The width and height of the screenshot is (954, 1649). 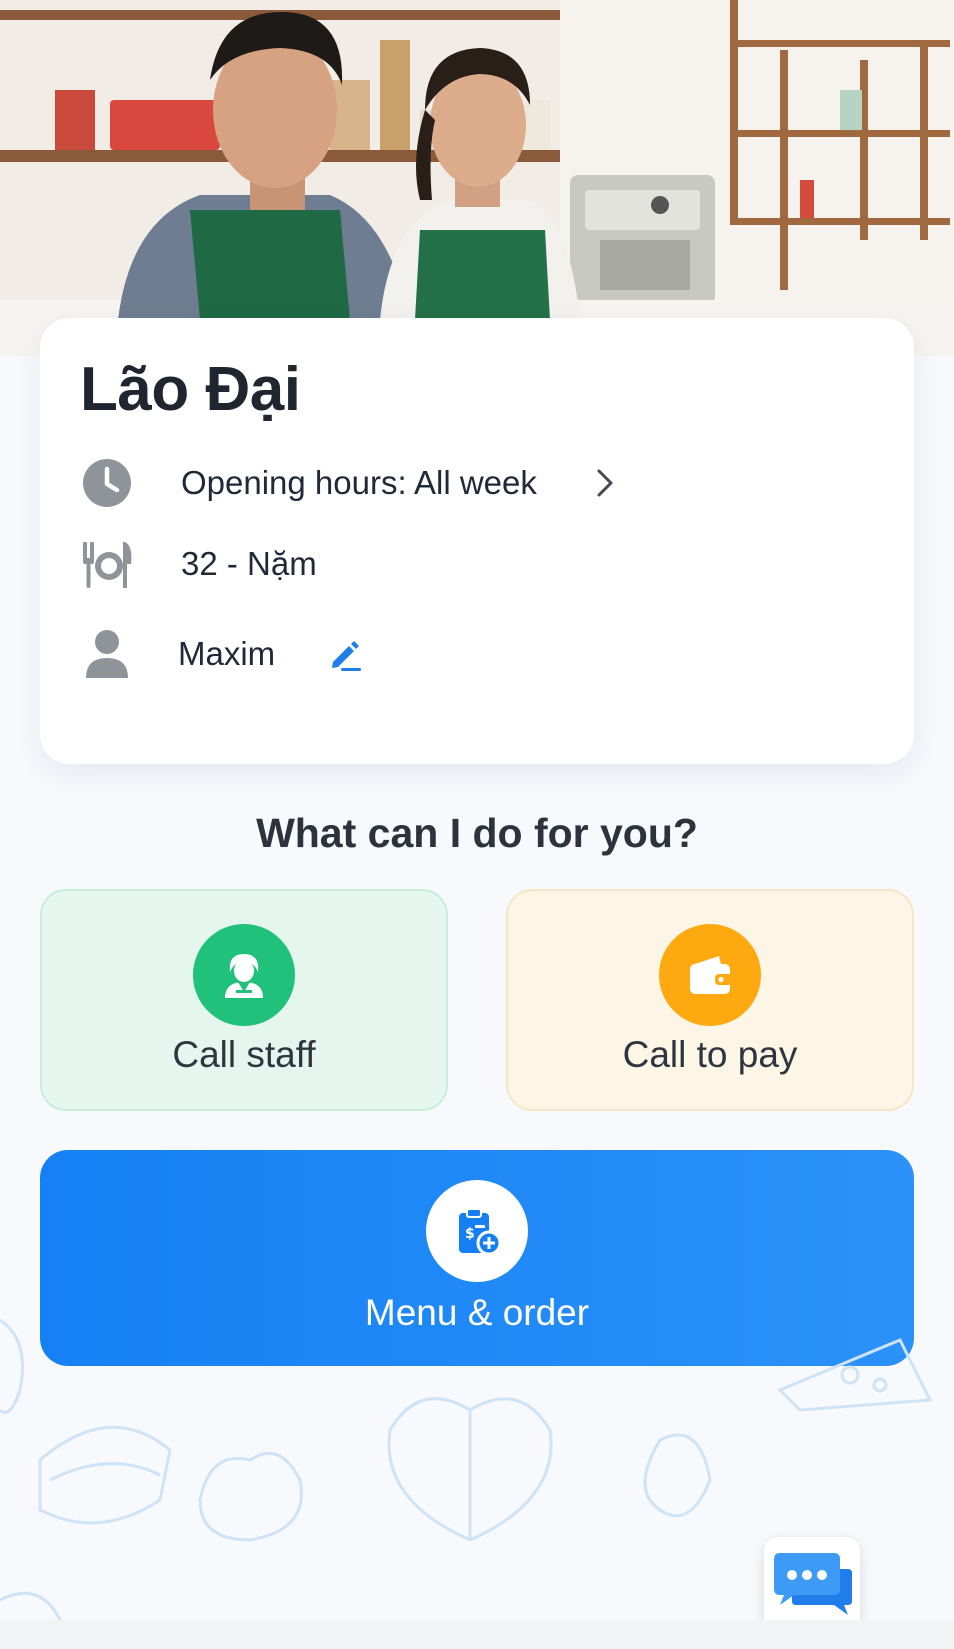 I want to click on clock-icon, so click(x=107, y=483).